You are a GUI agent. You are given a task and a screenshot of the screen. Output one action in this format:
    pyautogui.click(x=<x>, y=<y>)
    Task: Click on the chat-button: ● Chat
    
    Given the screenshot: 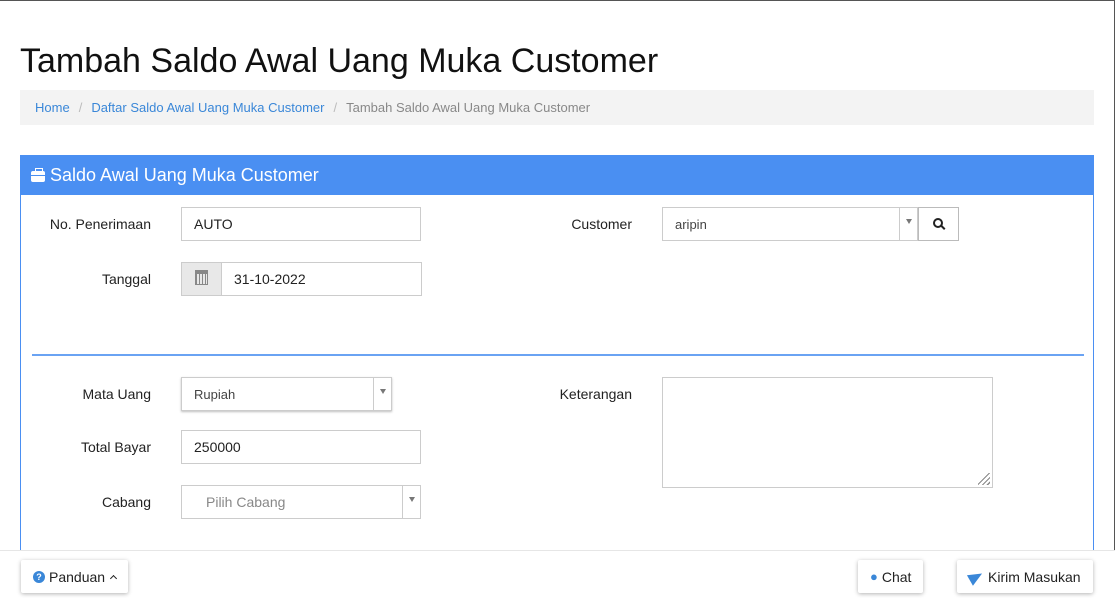 What is the action you would take?
    pyautogui.click(x=891, y=576)
    